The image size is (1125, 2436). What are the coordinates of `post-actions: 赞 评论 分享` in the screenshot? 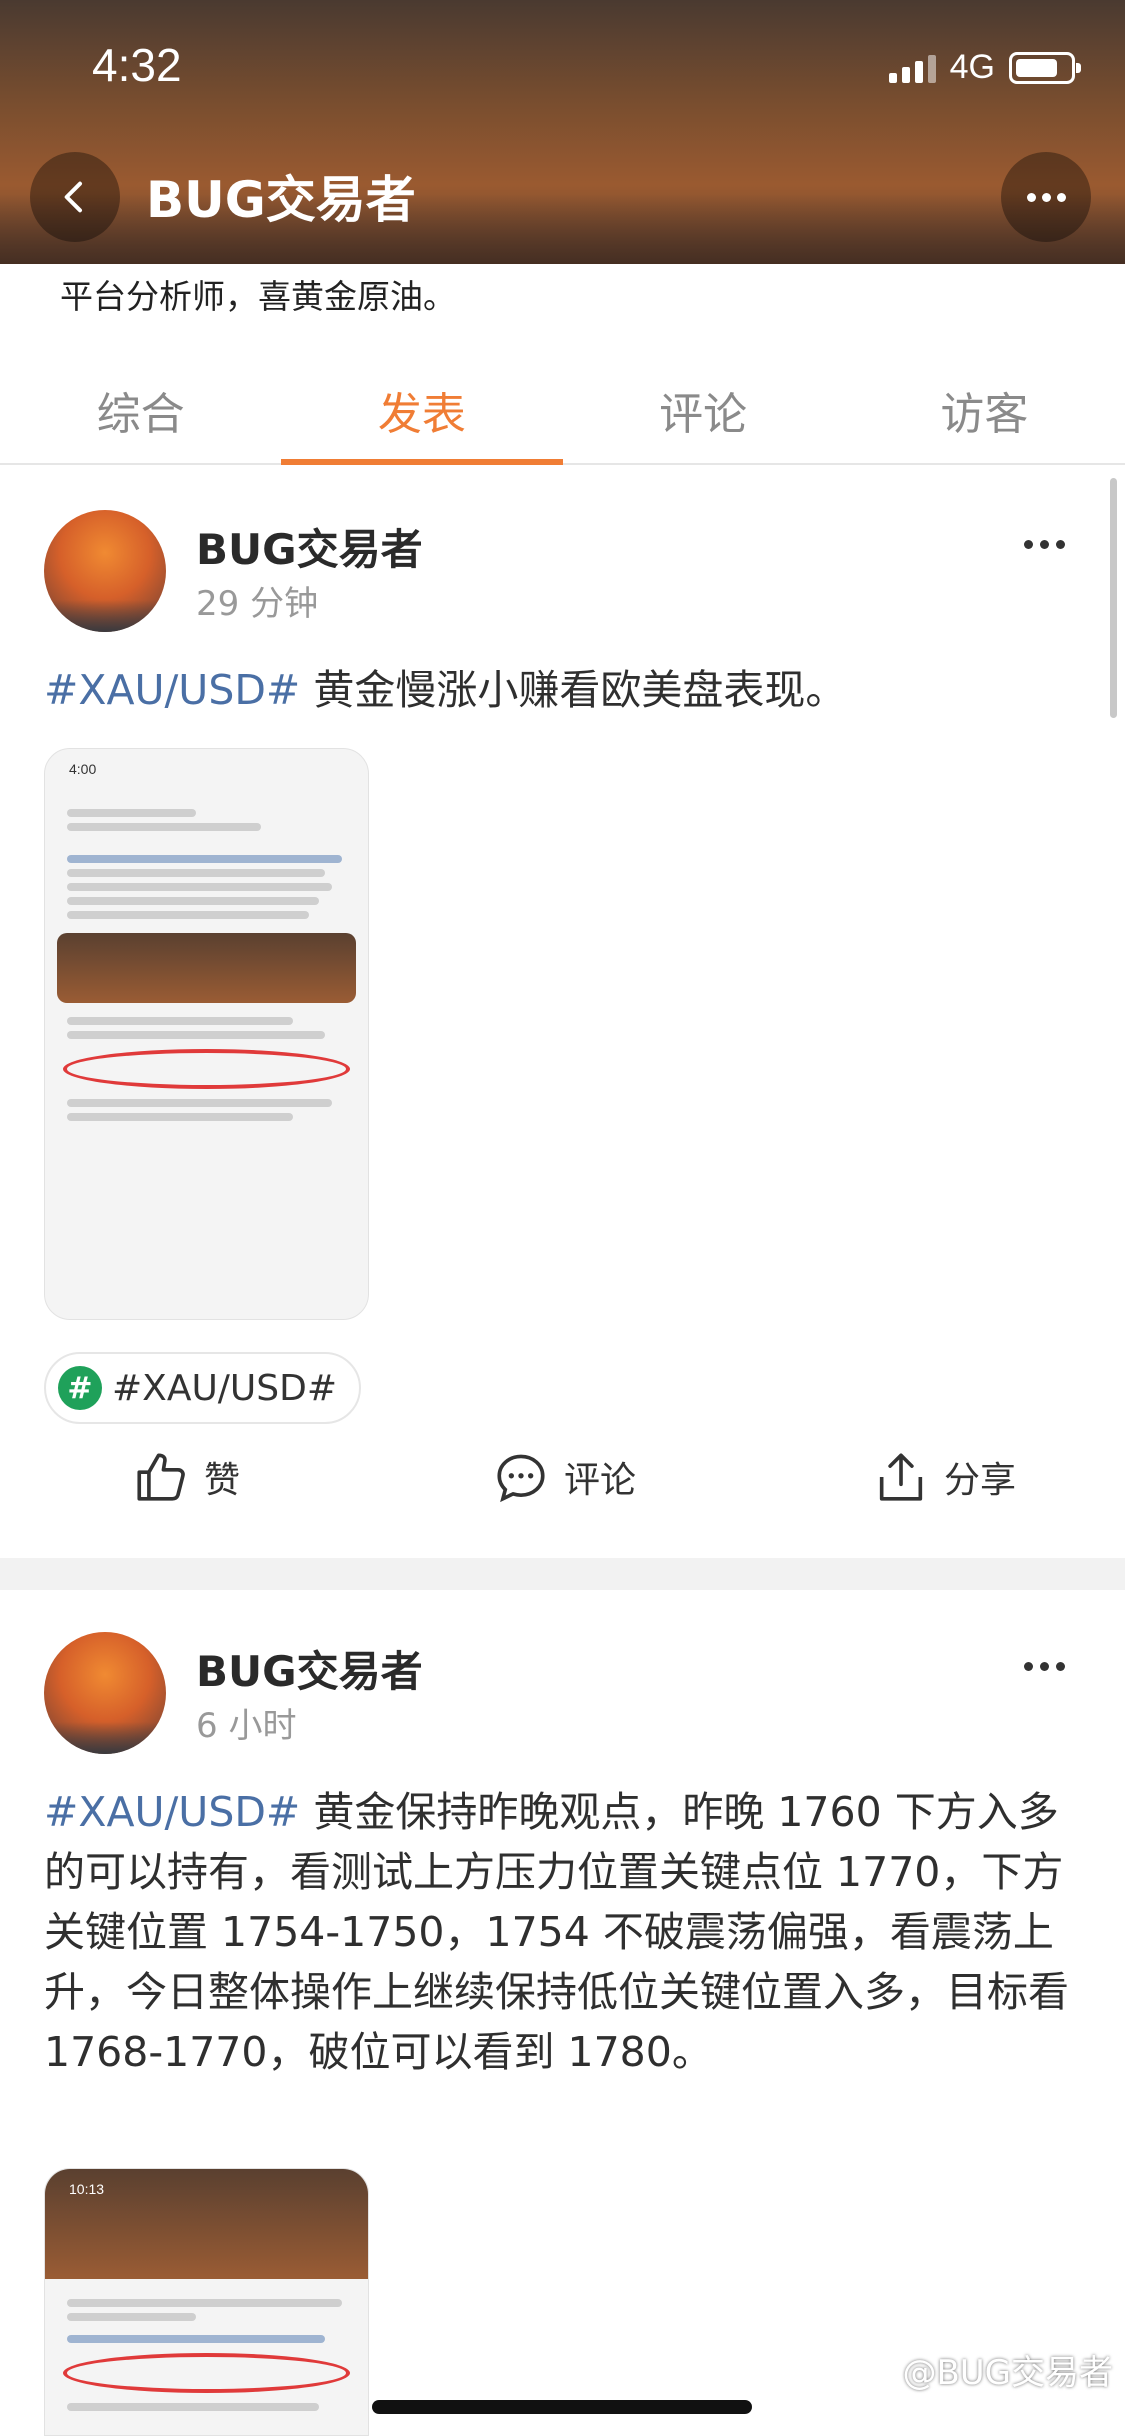 It's located at (562, 1493).